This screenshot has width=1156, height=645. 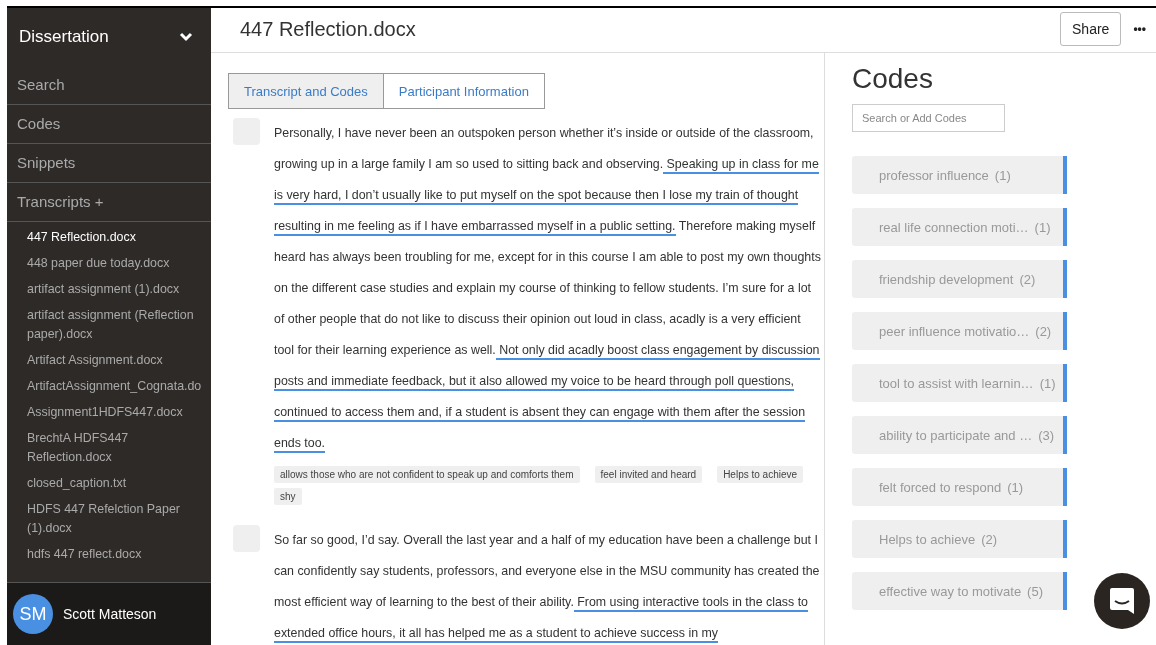 I want to click on tab: Transcript and Codes, so click(x=306, y=91).